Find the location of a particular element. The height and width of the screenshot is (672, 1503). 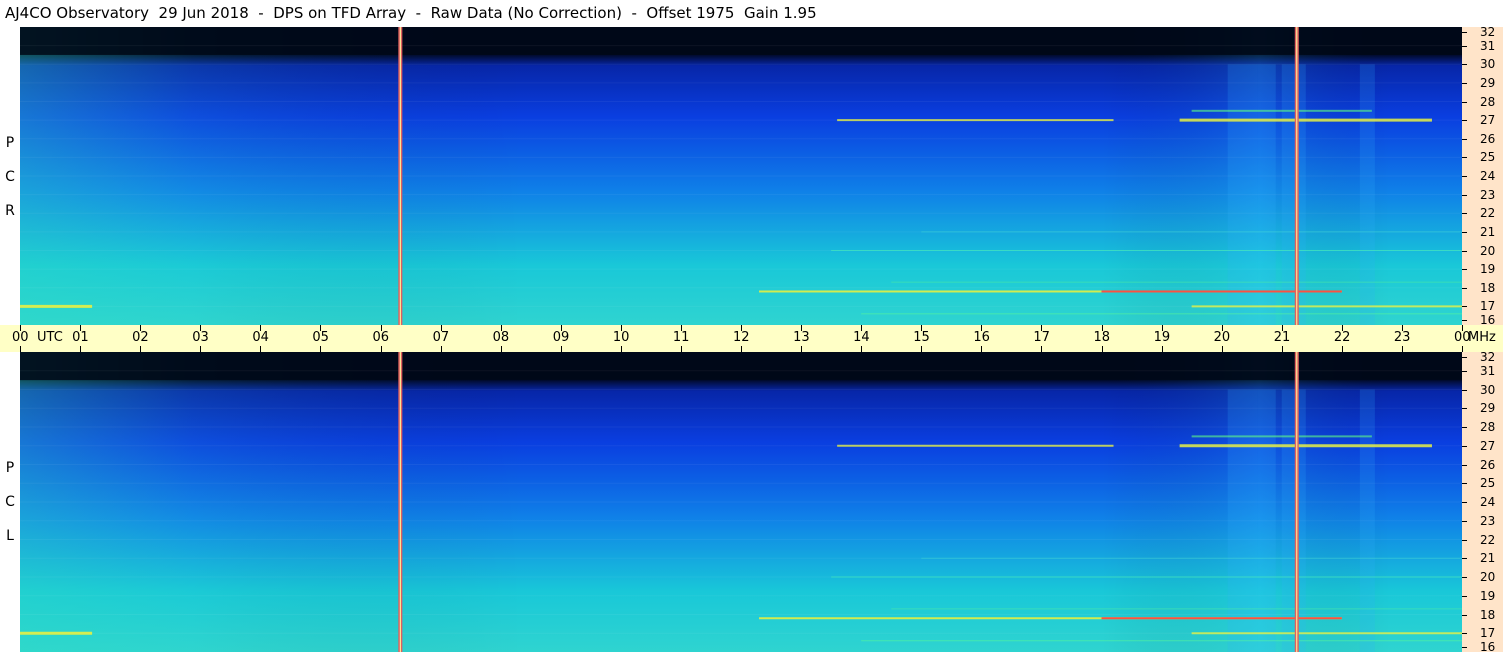

time-tick-label: 02 is located at coordinates (140, 337).